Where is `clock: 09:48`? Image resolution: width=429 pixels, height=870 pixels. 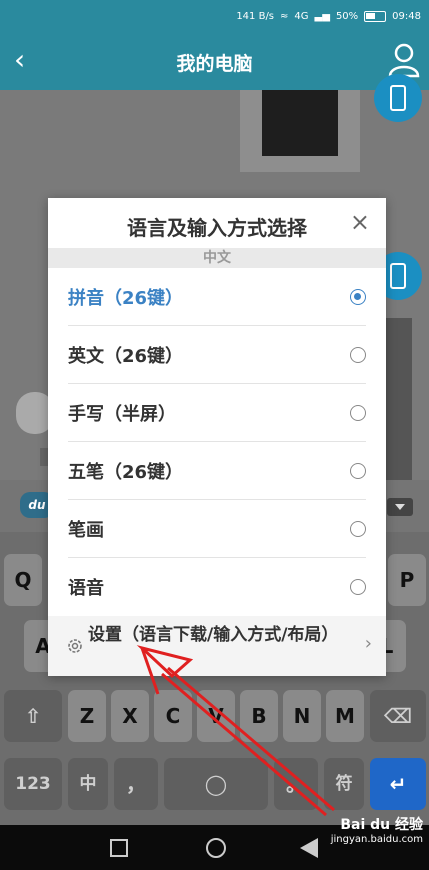
clock: 09:48 is located at coordinates (406, 16).